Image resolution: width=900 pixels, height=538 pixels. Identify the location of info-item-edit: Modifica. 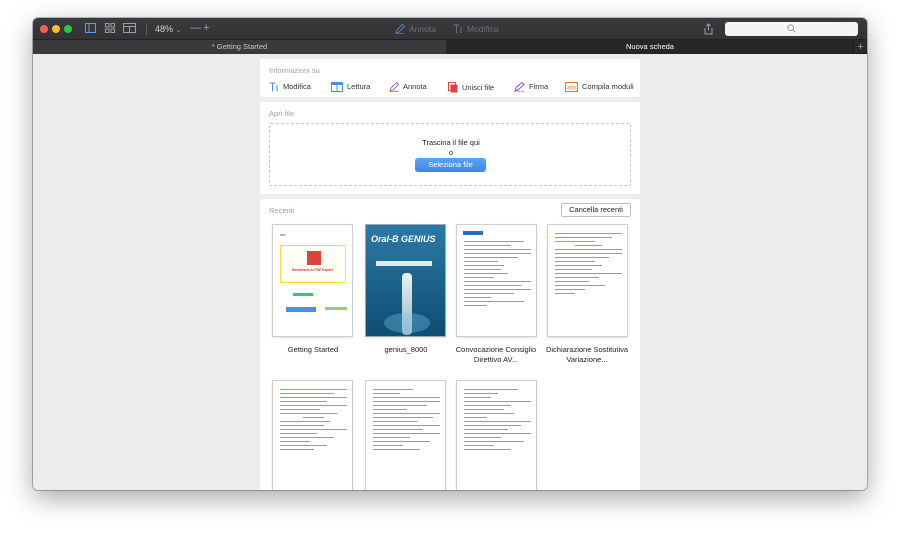
(290, 87).